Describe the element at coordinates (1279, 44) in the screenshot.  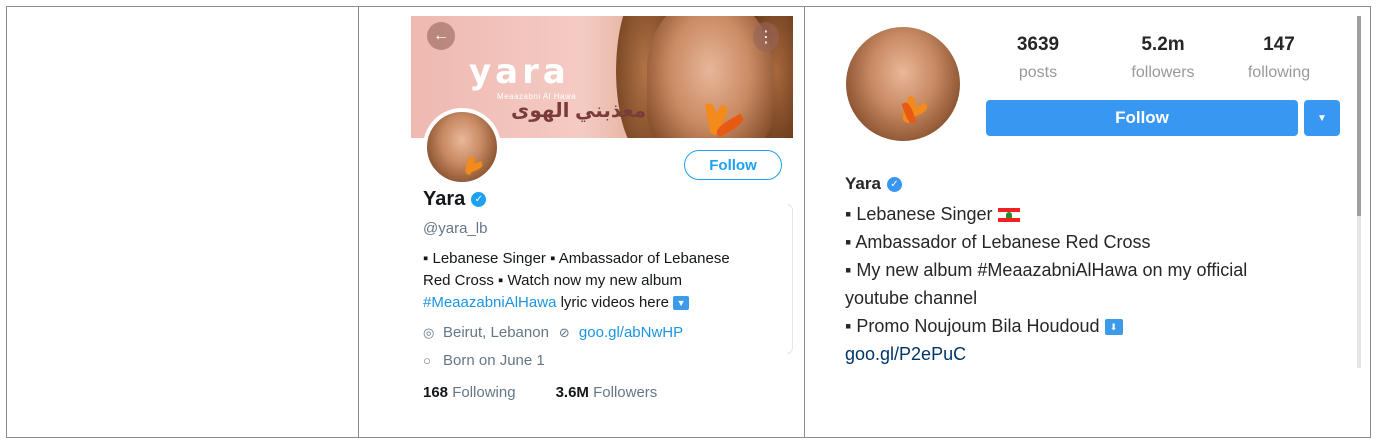
I see `following-count: 147` at that location.